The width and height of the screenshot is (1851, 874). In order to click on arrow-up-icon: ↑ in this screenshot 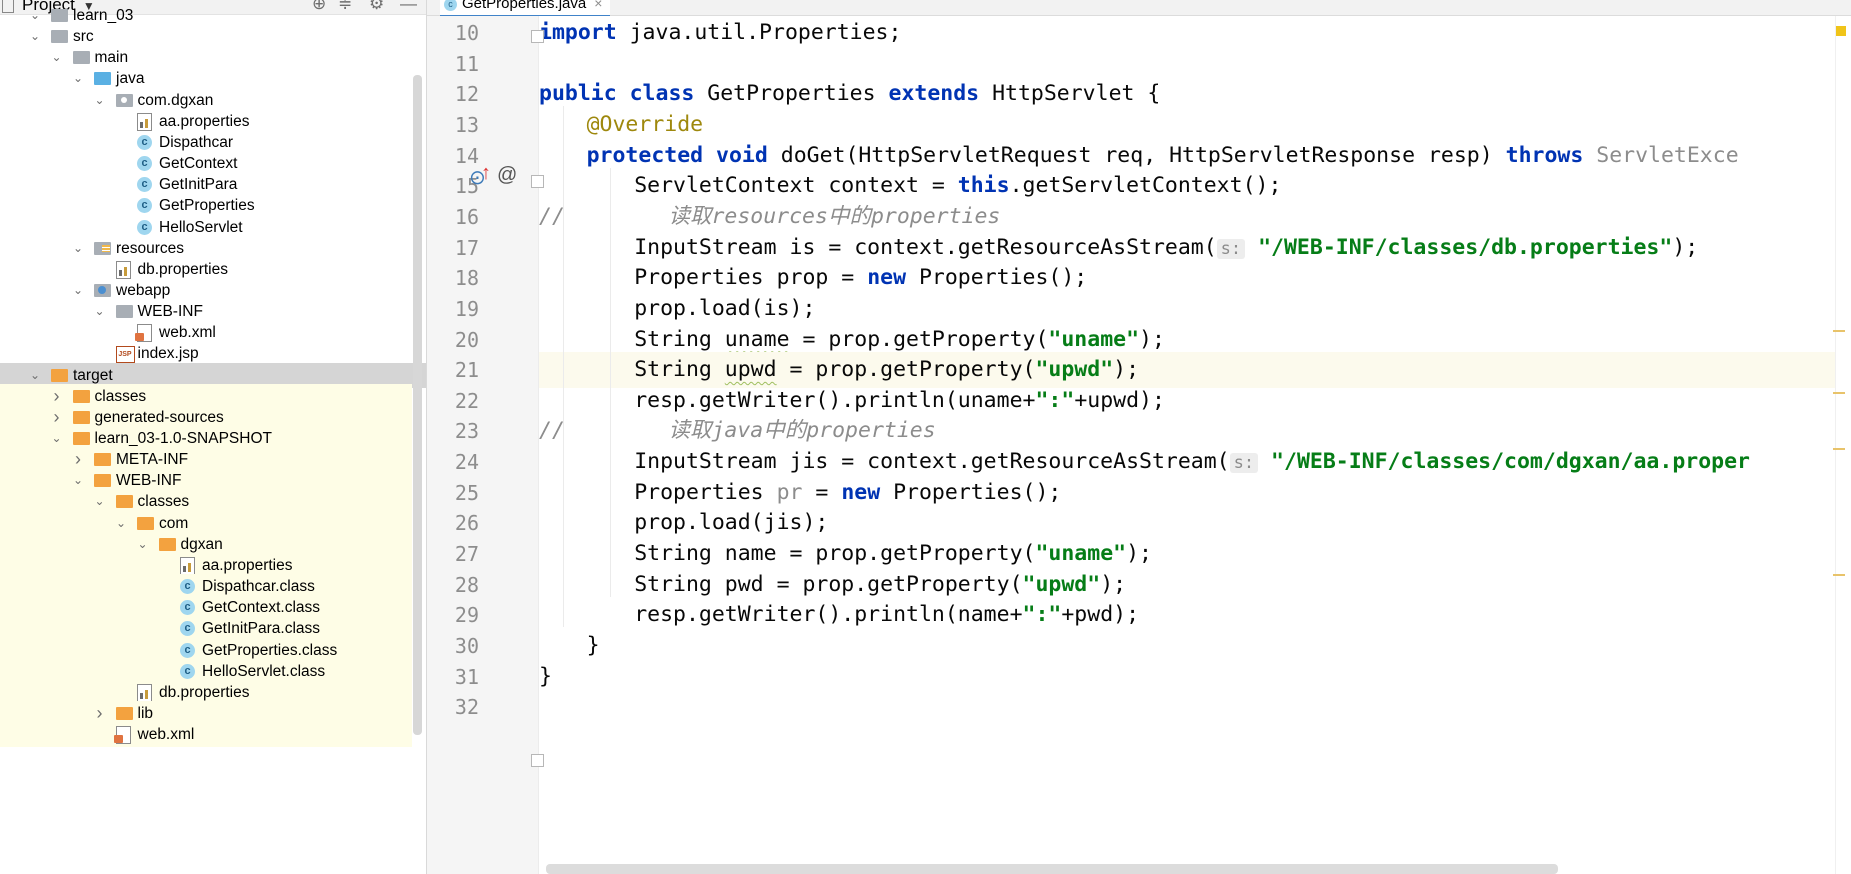, I will do `click(486, 173)`.